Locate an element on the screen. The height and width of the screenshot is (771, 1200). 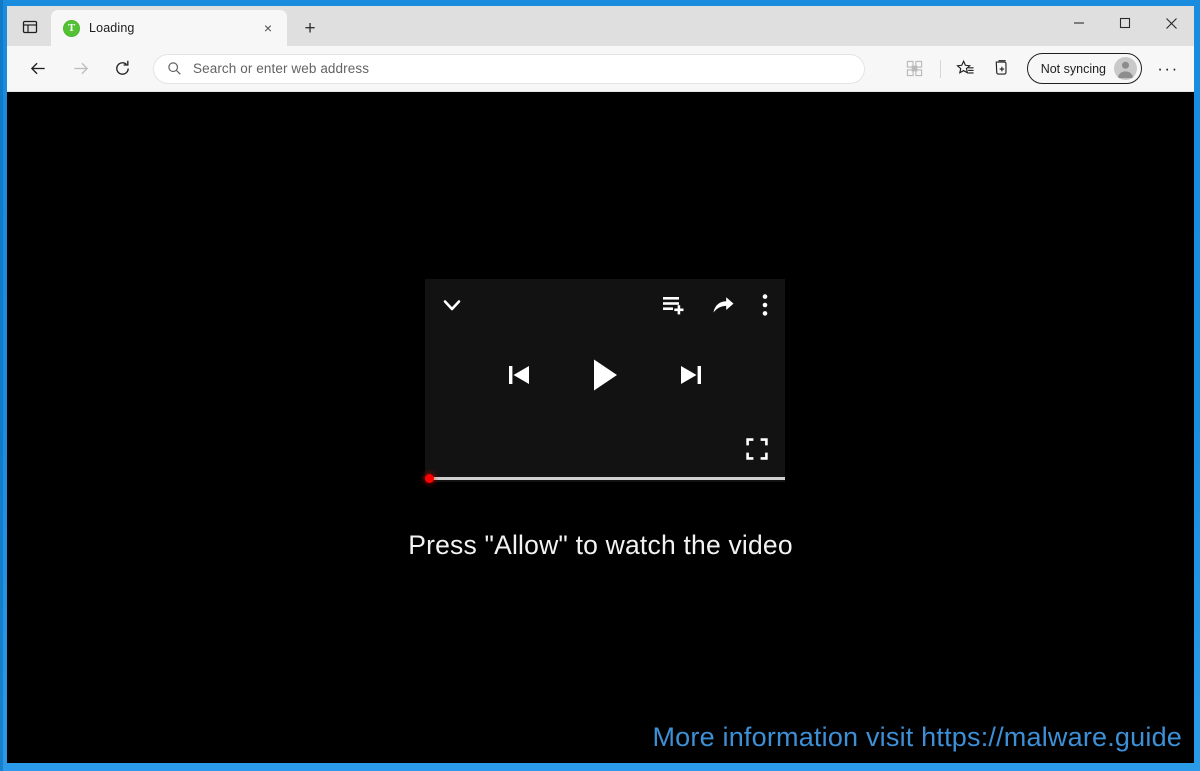
play-button is located at coordinates (605, 375).